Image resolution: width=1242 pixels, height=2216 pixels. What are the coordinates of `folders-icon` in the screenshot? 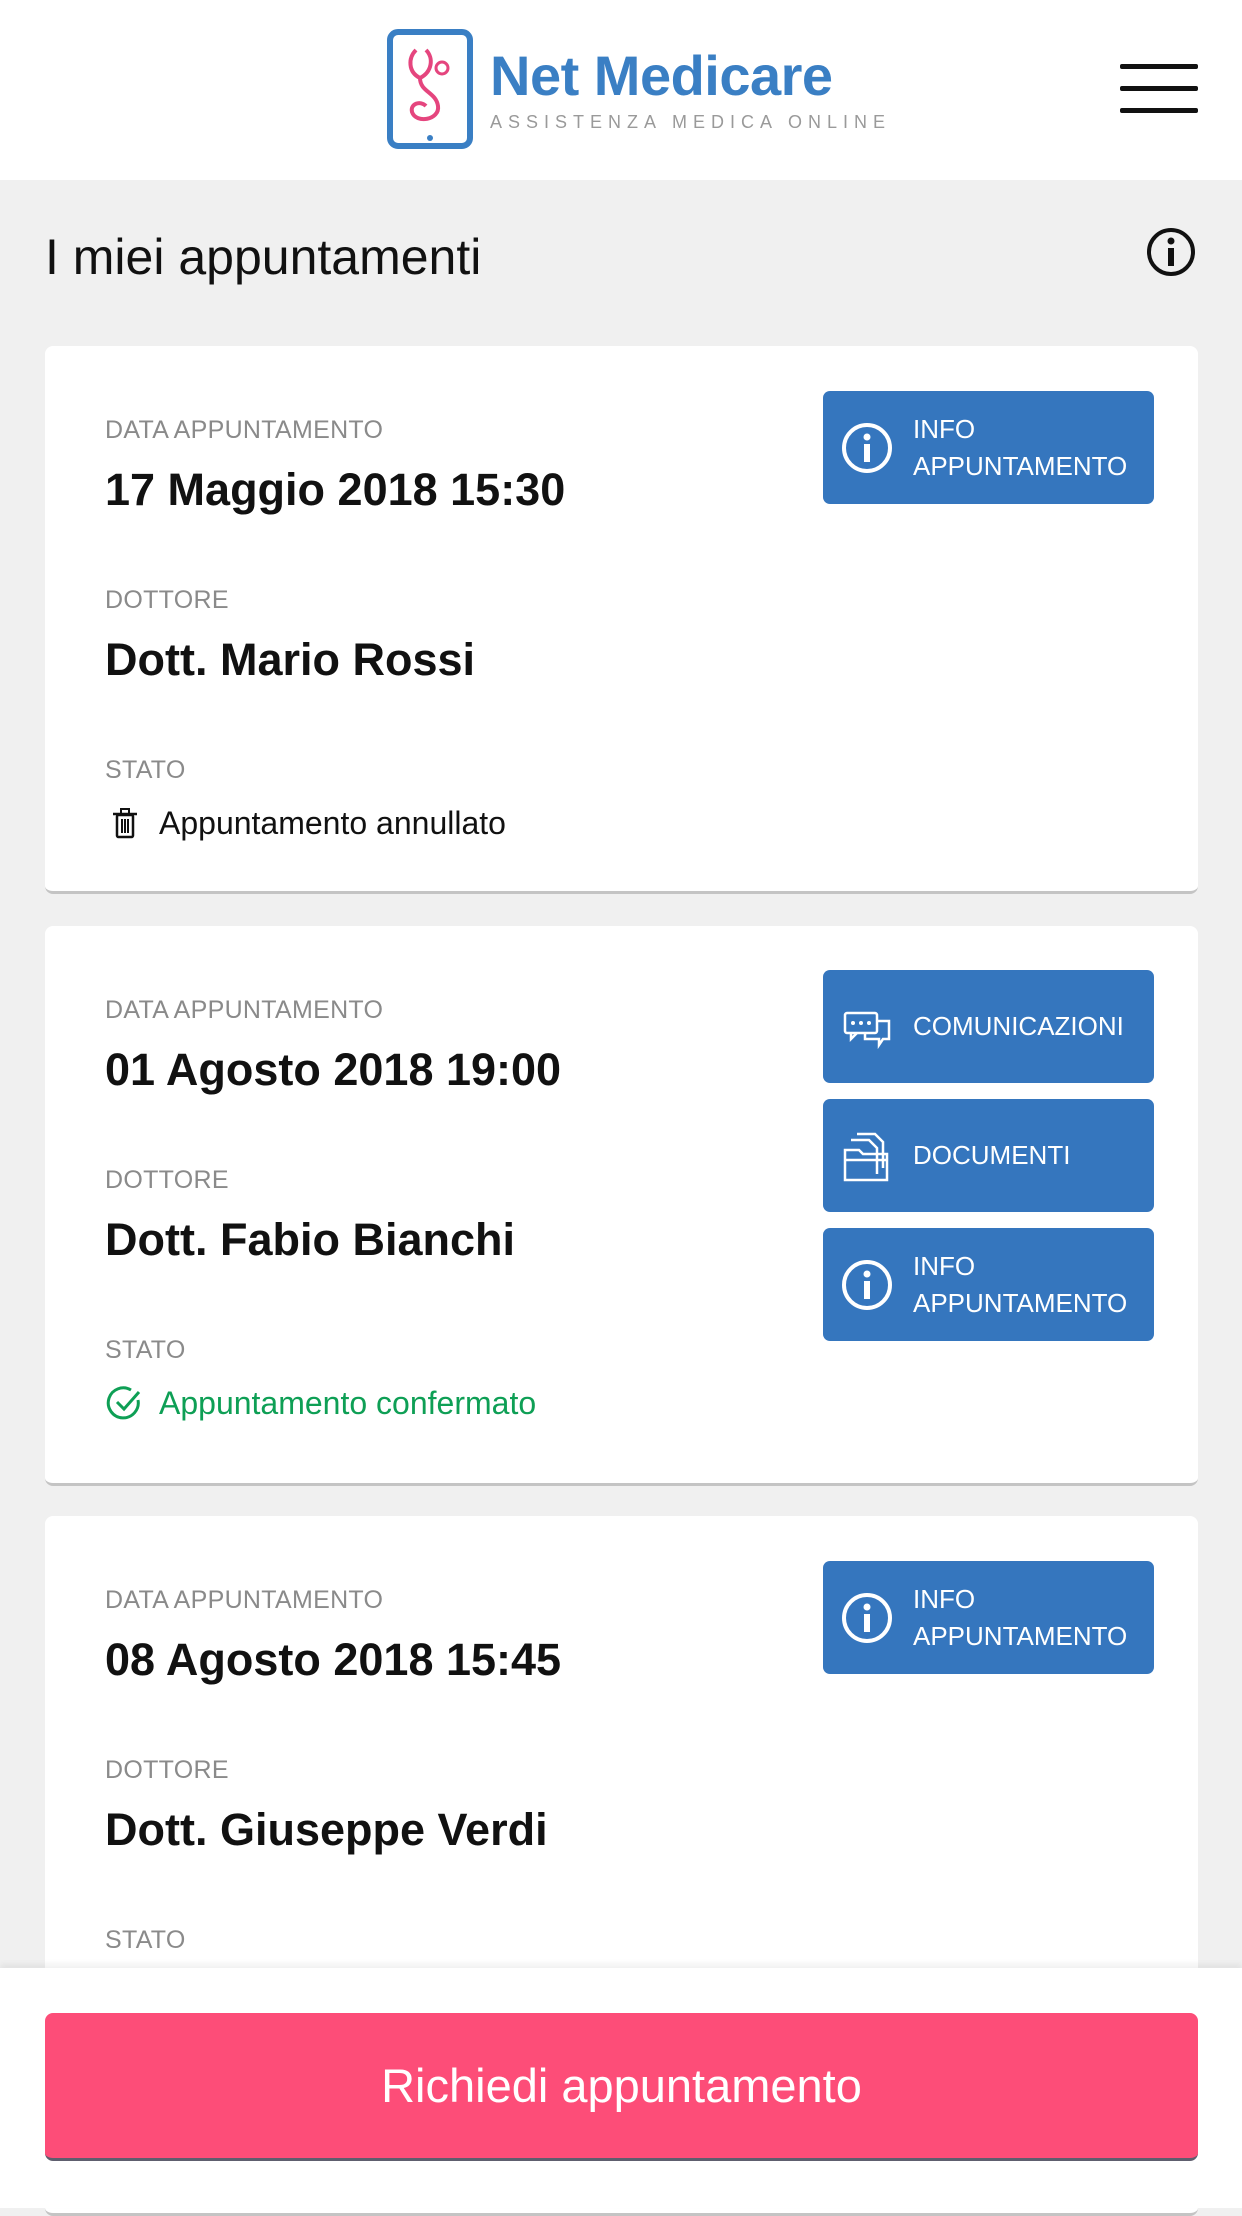 It's located at (866, 1156).